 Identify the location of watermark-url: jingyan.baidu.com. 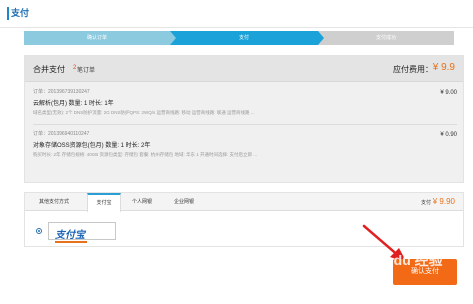
(398, 288).